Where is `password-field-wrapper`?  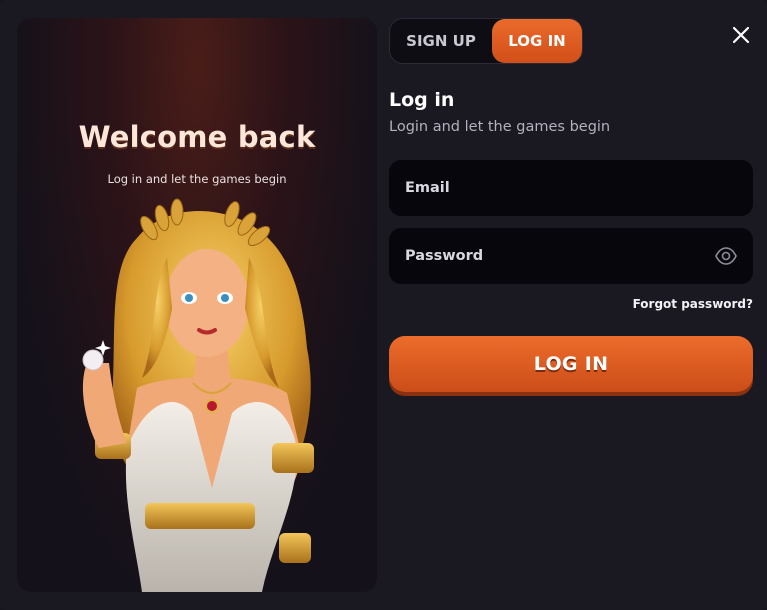
password-field-wrapper is located at coordinates (571, 256).